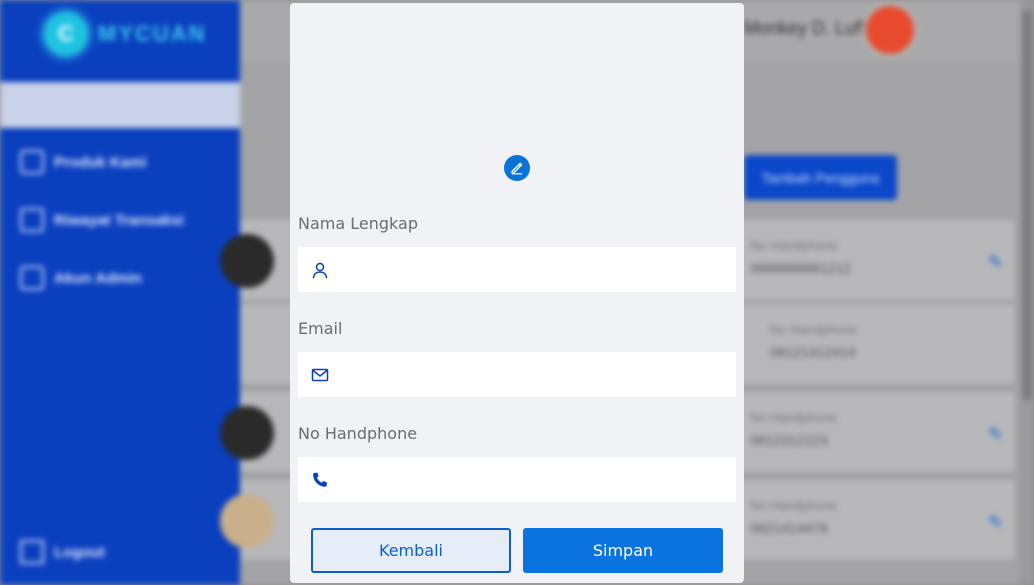  What do you see at coordinates (32, 162) in the screenshot?
I see `calendar-icon` at bounding box center [32, 162].